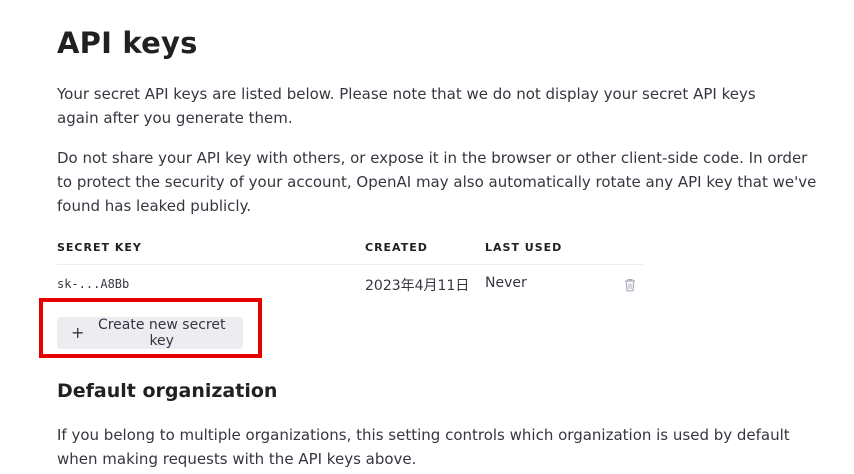 Image resolution: width=854 pixels, height=474 pixels. What do you see at coordinates (396, 247) in the screenshot?
I see `column-header-created: CREATED` at bounding box center [396, 247].